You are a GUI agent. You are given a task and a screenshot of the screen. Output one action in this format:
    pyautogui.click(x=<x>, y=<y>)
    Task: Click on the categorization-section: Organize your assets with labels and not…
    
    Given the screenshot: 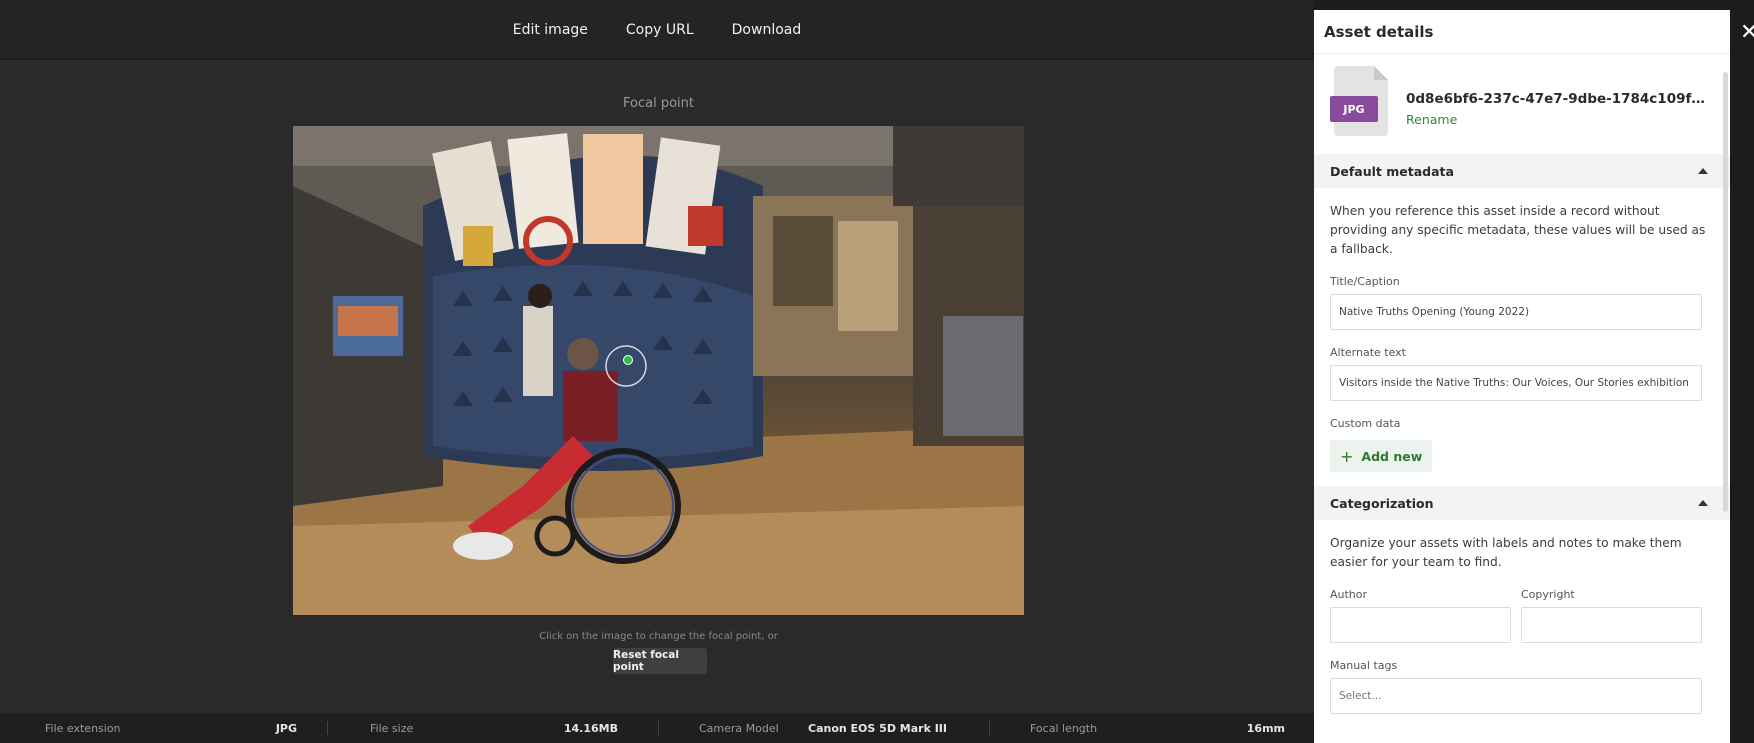 What is the action you would take?
    pyautogui.click(x=1522, y=617)
    